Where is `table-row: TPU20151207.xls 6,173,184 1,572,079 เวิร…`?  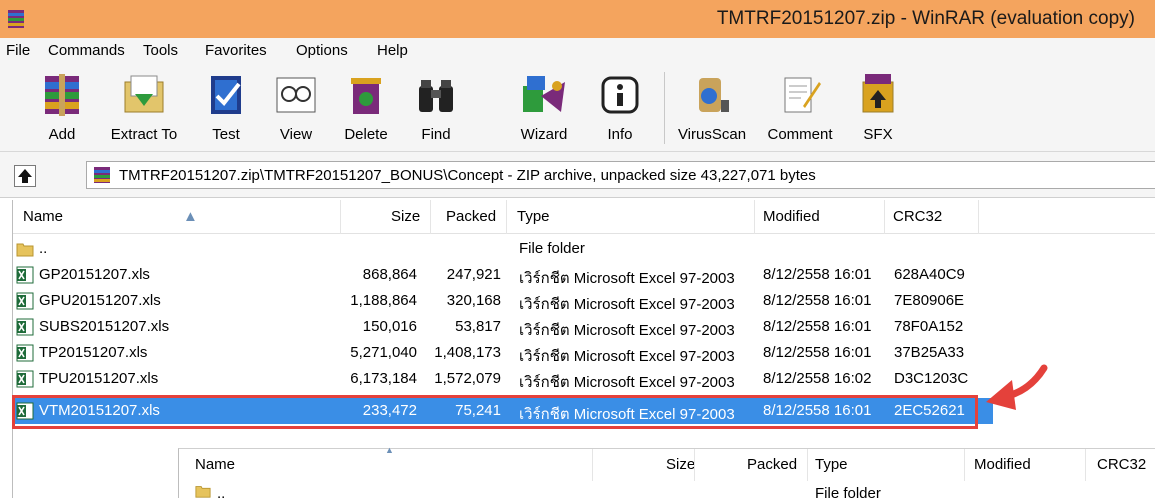
table-row: TPU20151207.xls 6,173,184 1,572,079 เวิร… is located at coordinates (503, 379).